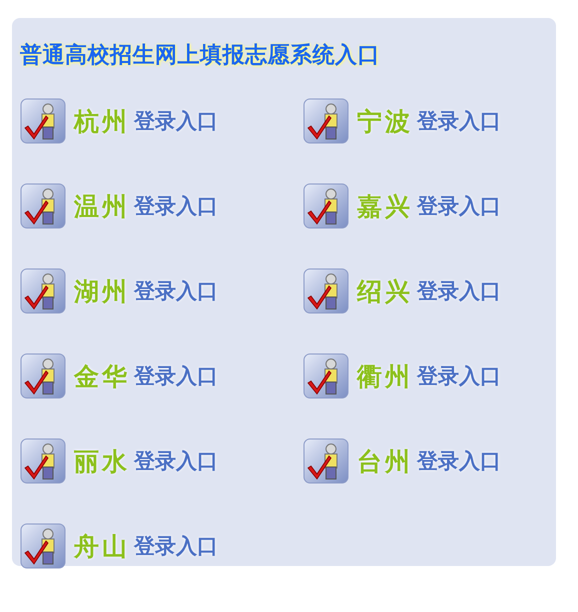  Describe the element at coordinates (161, 206) in the screenshot. I see `login-link: 温州 登录入口` at that location.